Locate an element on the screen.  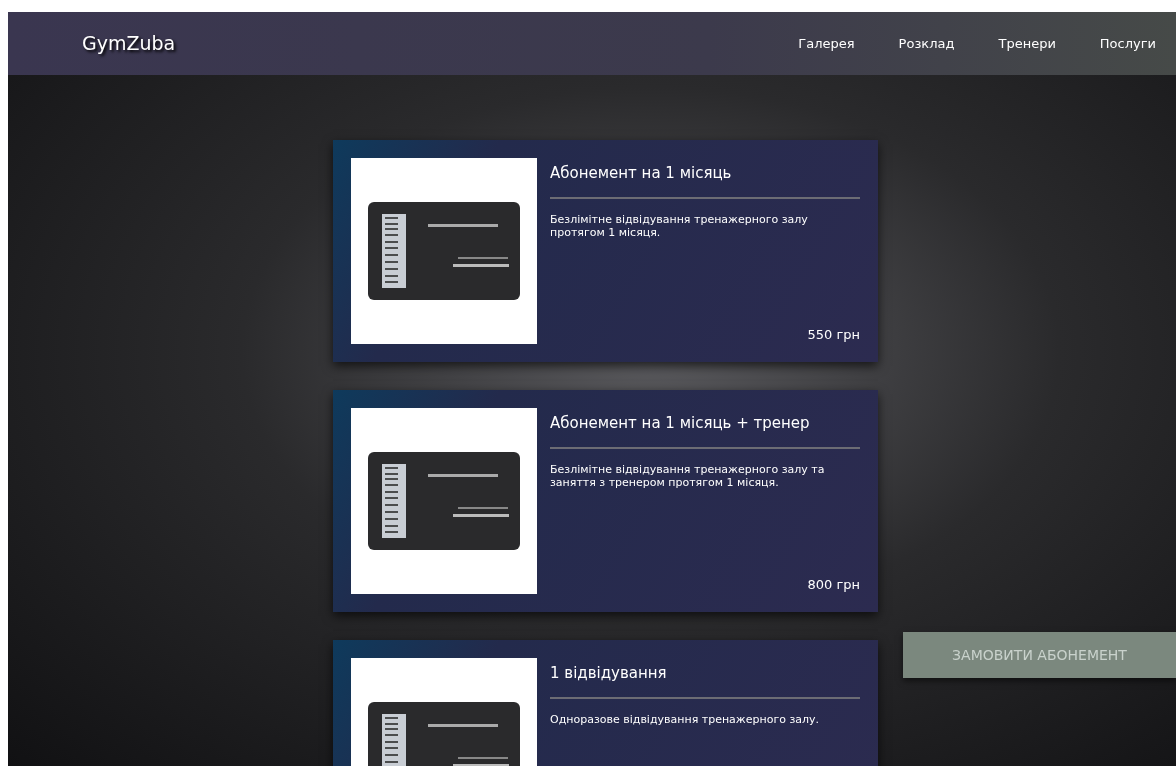
plan-price: 800 грн is located at coordinates (833, 584).